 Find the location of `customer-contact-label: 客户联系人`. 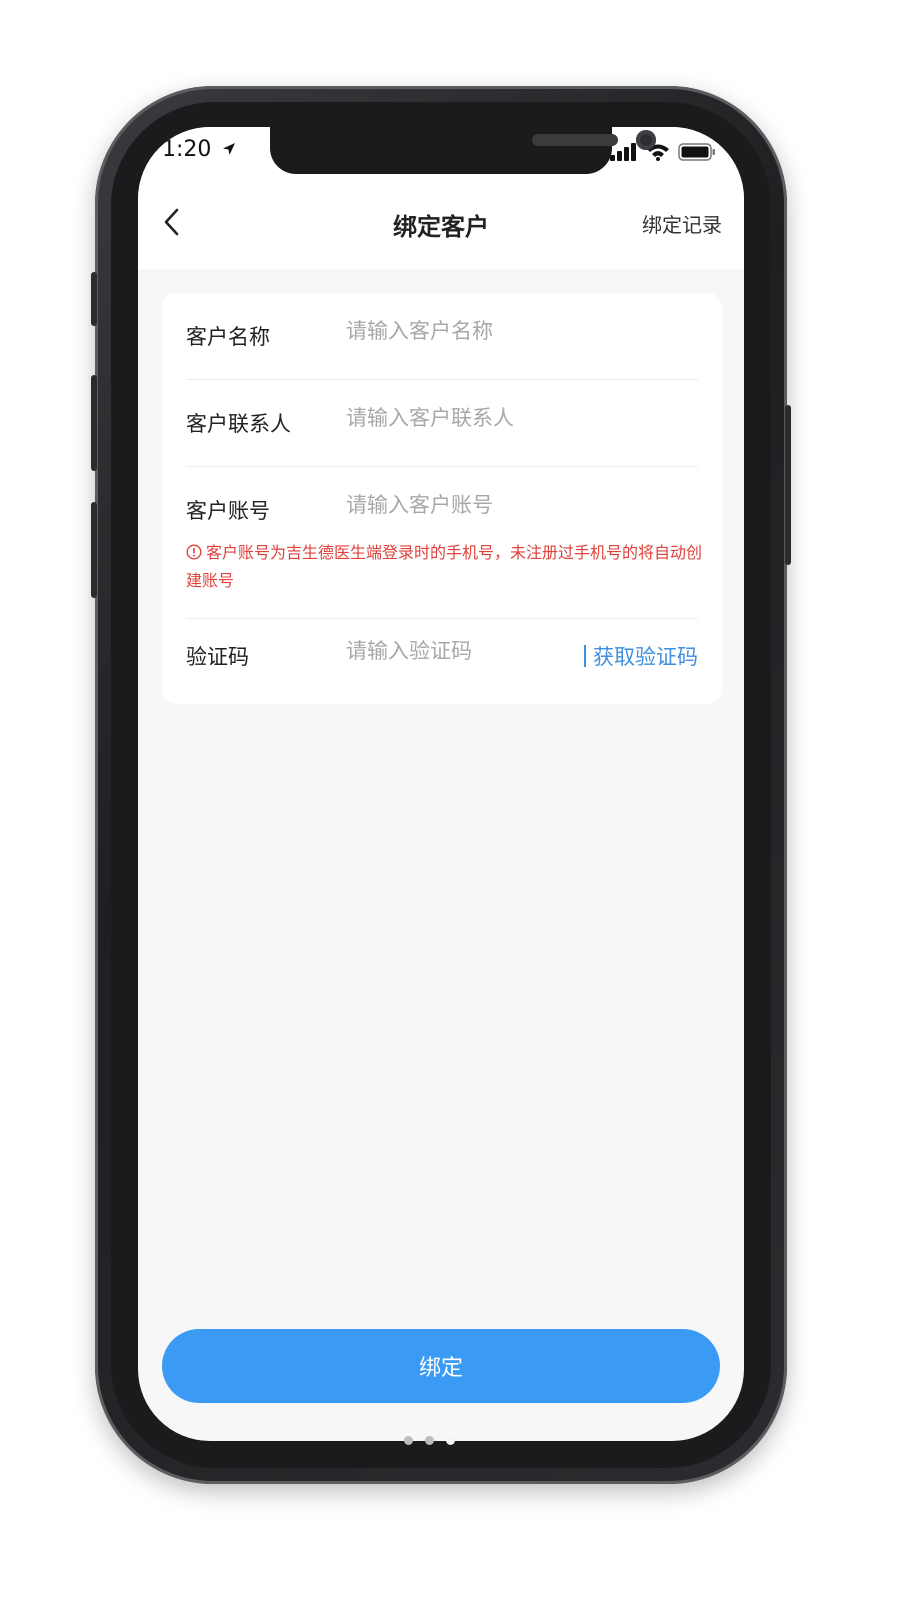

customer-contact-label: 客户联系人 is located at coordinates (238, 424).